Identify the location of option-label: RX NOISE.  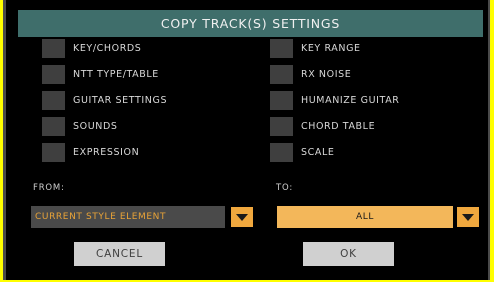
(326, 74).